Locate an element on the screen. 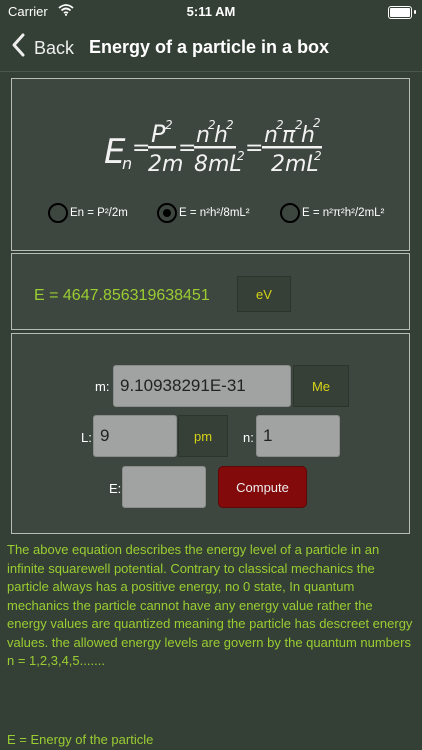  quantum-number-input: 1 is located at coordinates (298, 436).